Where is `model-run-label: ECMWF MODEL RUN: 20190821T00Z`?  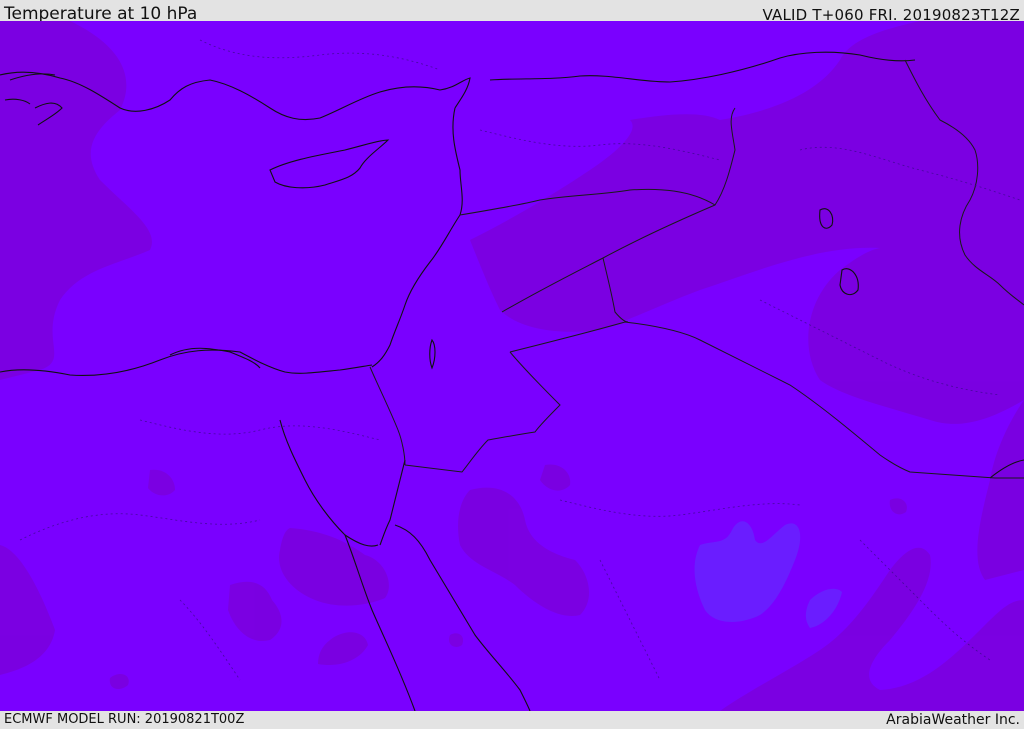
model-run-label: ECMWF MODEL RUN: 20190821T00Z is located at coordinates (124, 719).